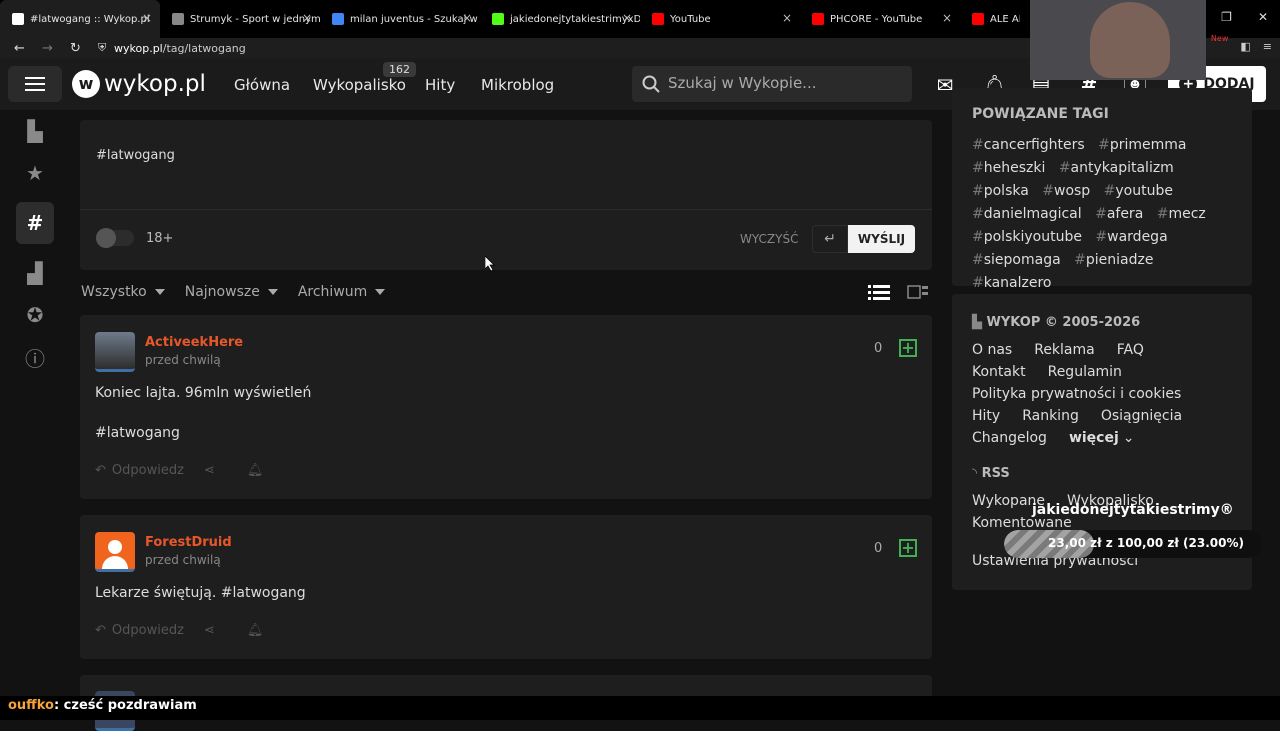 This screenshot has height=731, width=1280. I want to click on tag-link: #wardega, so click(1131, 237).